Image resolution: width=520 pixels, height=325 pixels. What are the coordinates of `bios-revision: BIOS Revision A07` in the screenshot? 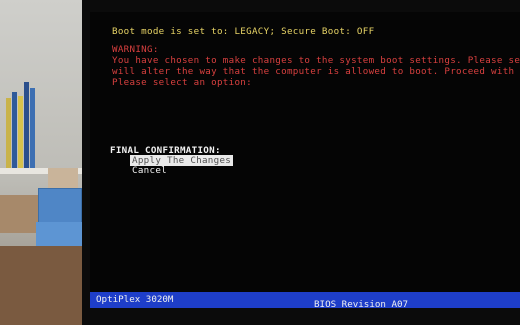 It's located at (361, 303).